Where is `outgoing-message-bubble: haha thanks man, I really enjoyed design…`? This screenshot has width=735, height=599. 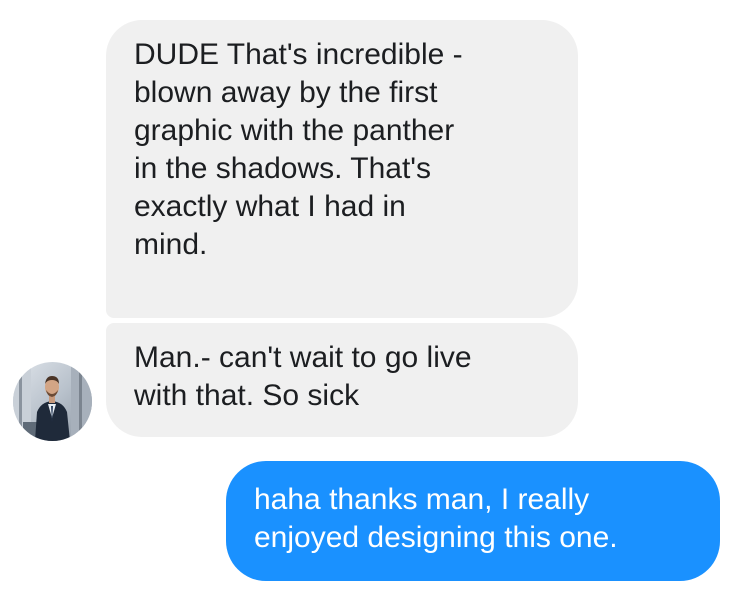 outgoing-message-bubble: haha thanks man, I really enjoyed design… is located at coordinates (473, 521).